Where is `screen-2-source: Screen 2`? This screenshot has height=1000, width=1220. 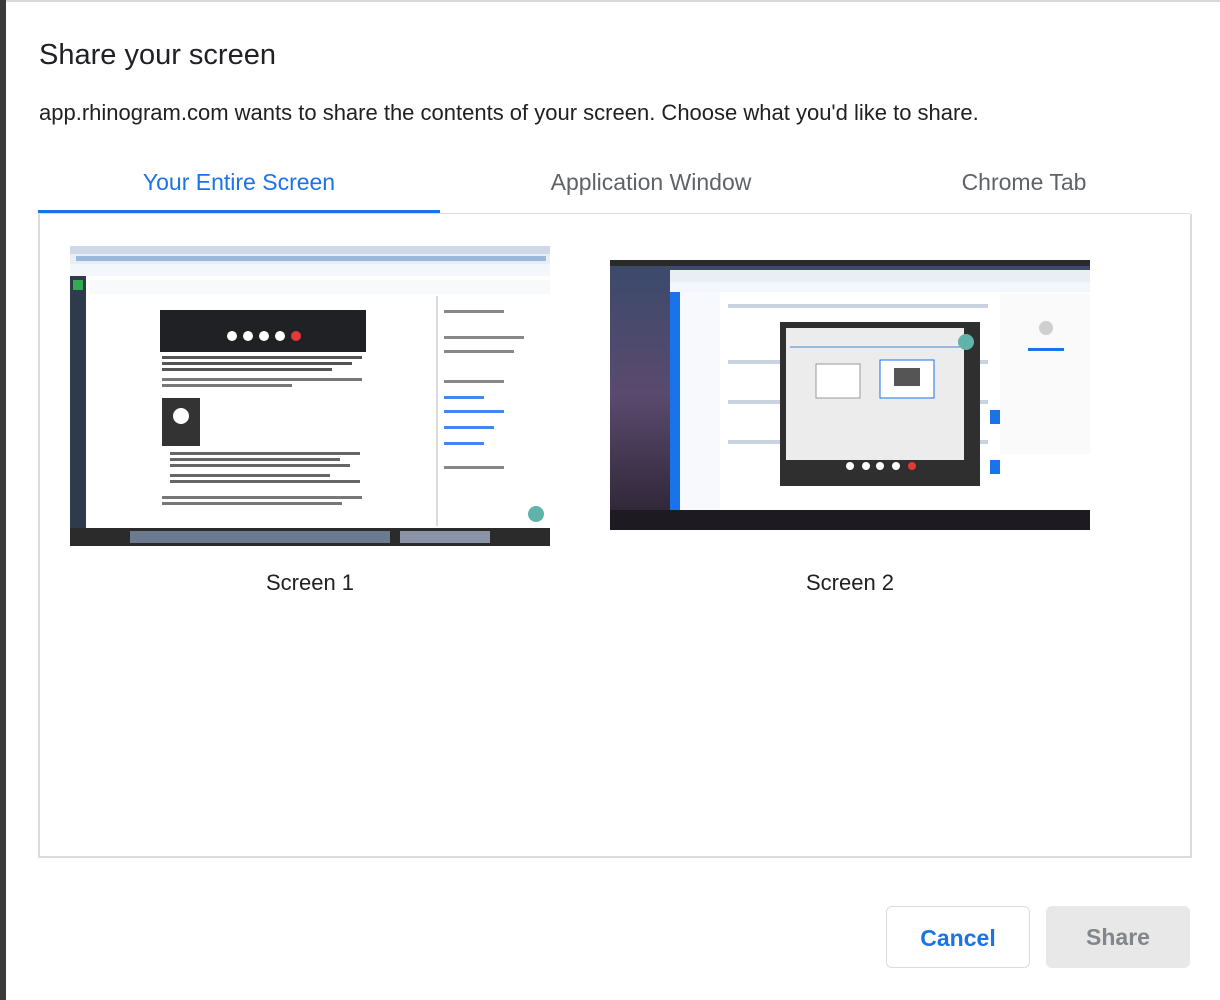
screen-2-source: Screen 2 is located at coordinates (852, 426).